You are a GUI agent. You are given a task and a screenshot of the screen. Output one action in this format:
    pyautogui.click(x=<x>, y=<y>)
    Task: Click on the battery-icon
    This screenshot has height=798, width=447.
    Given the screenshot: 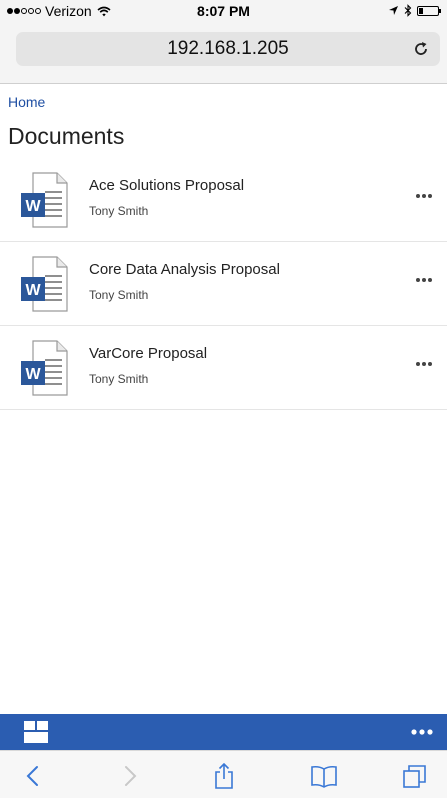 What is the action you would take?
    pyautogui.click(x=429, y=10)
    